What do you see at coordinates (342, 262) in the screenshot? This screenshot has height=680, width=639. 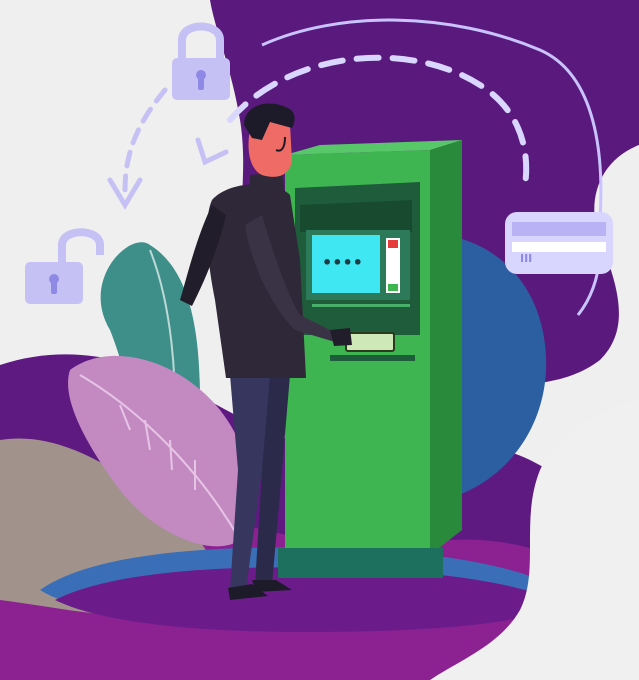 I see `atm-screen-pin: ••••` at bounding box center [342, 262].